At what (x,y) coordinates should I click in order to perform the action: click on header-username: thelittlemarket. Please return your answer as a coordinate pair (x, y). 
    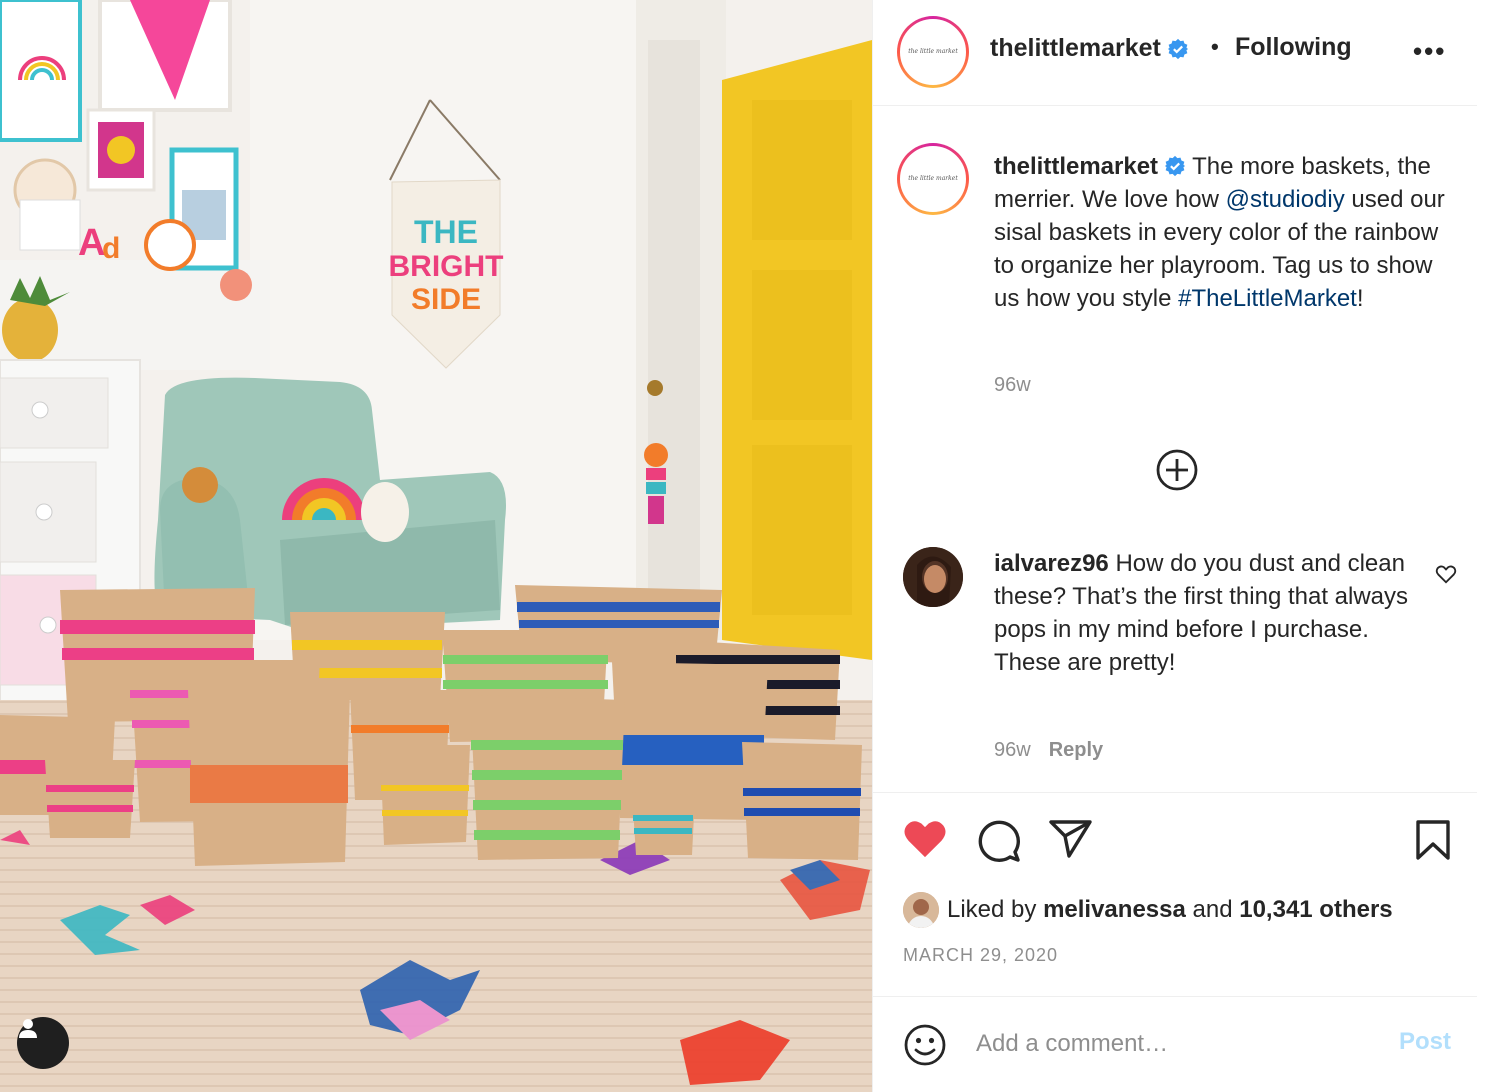
    Looking at the image, I should click on (1075, 48).